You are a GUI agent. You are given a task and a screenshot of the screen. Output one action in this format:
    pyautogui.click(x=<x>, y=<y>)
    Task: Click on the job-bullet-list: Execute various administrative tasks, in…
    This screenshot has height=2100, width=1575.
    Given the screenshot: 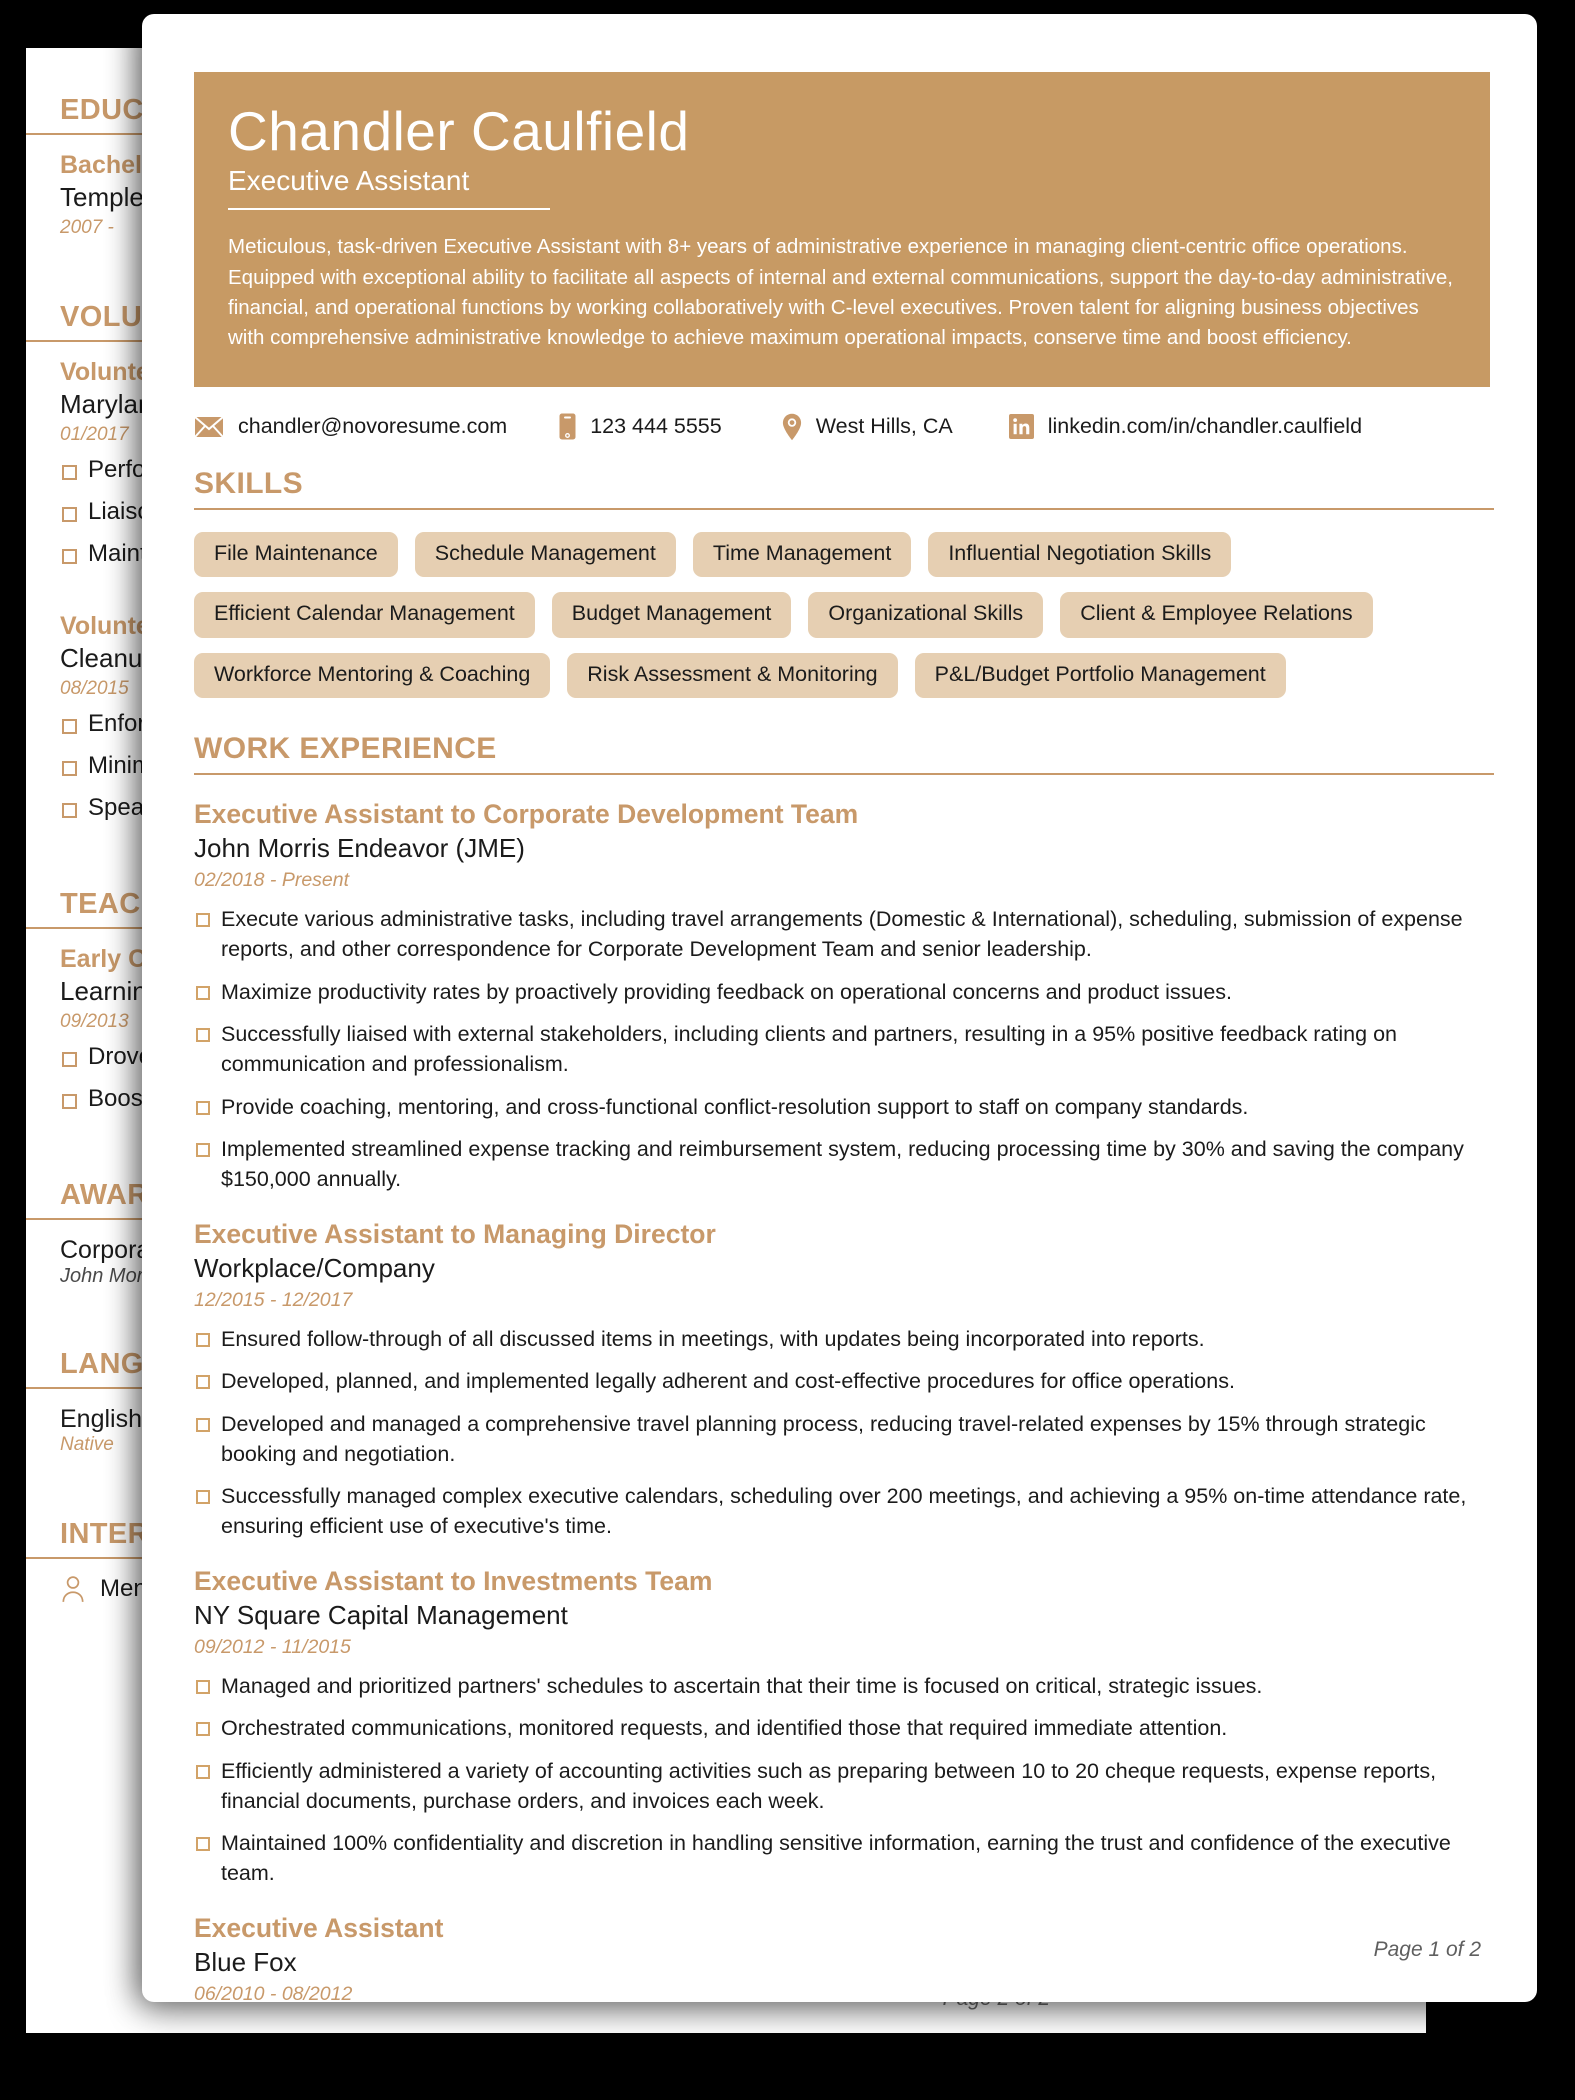 What is the action you would take?
    pyautogui.click(x=844, y=1049)
    